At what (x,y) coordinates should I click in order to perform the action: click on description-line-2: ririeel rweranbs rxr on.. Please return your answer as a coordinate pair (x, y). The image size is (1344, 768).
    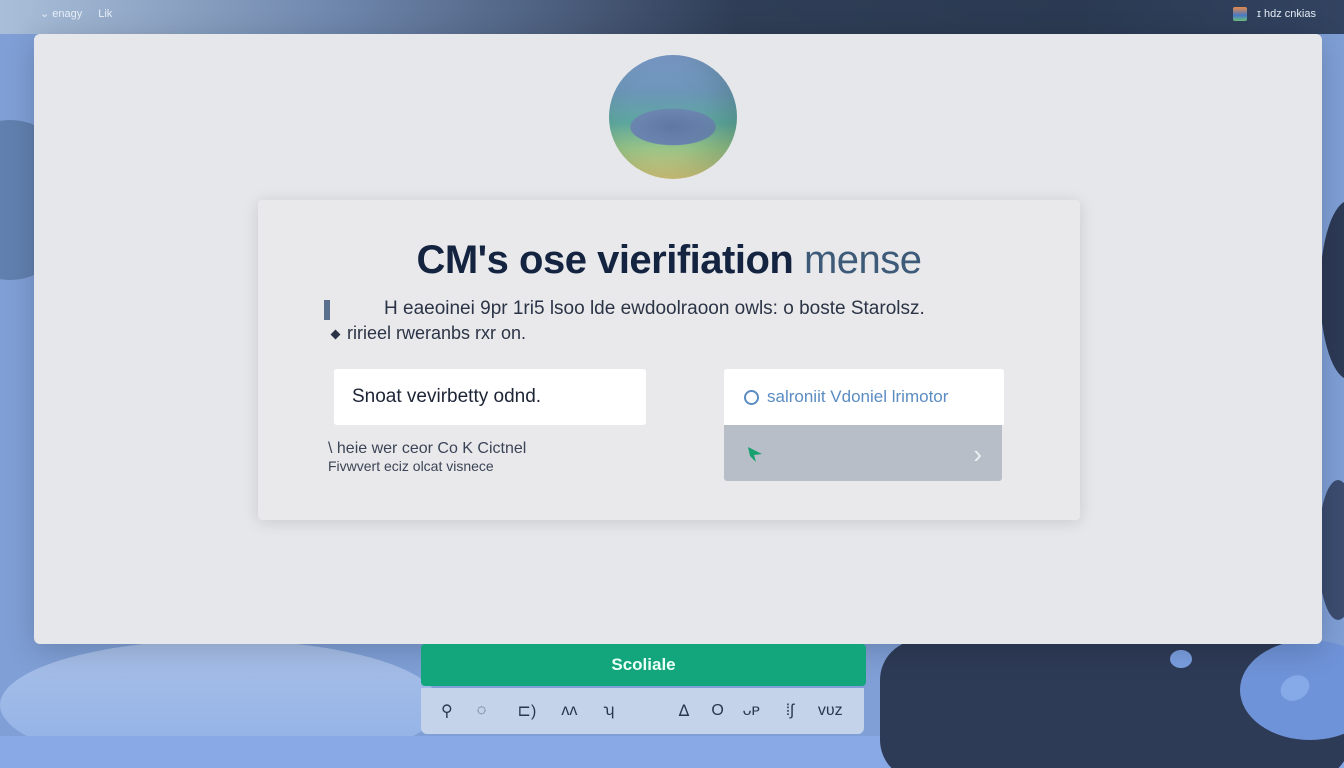
    Looking at the image, I should click on (428, 333).